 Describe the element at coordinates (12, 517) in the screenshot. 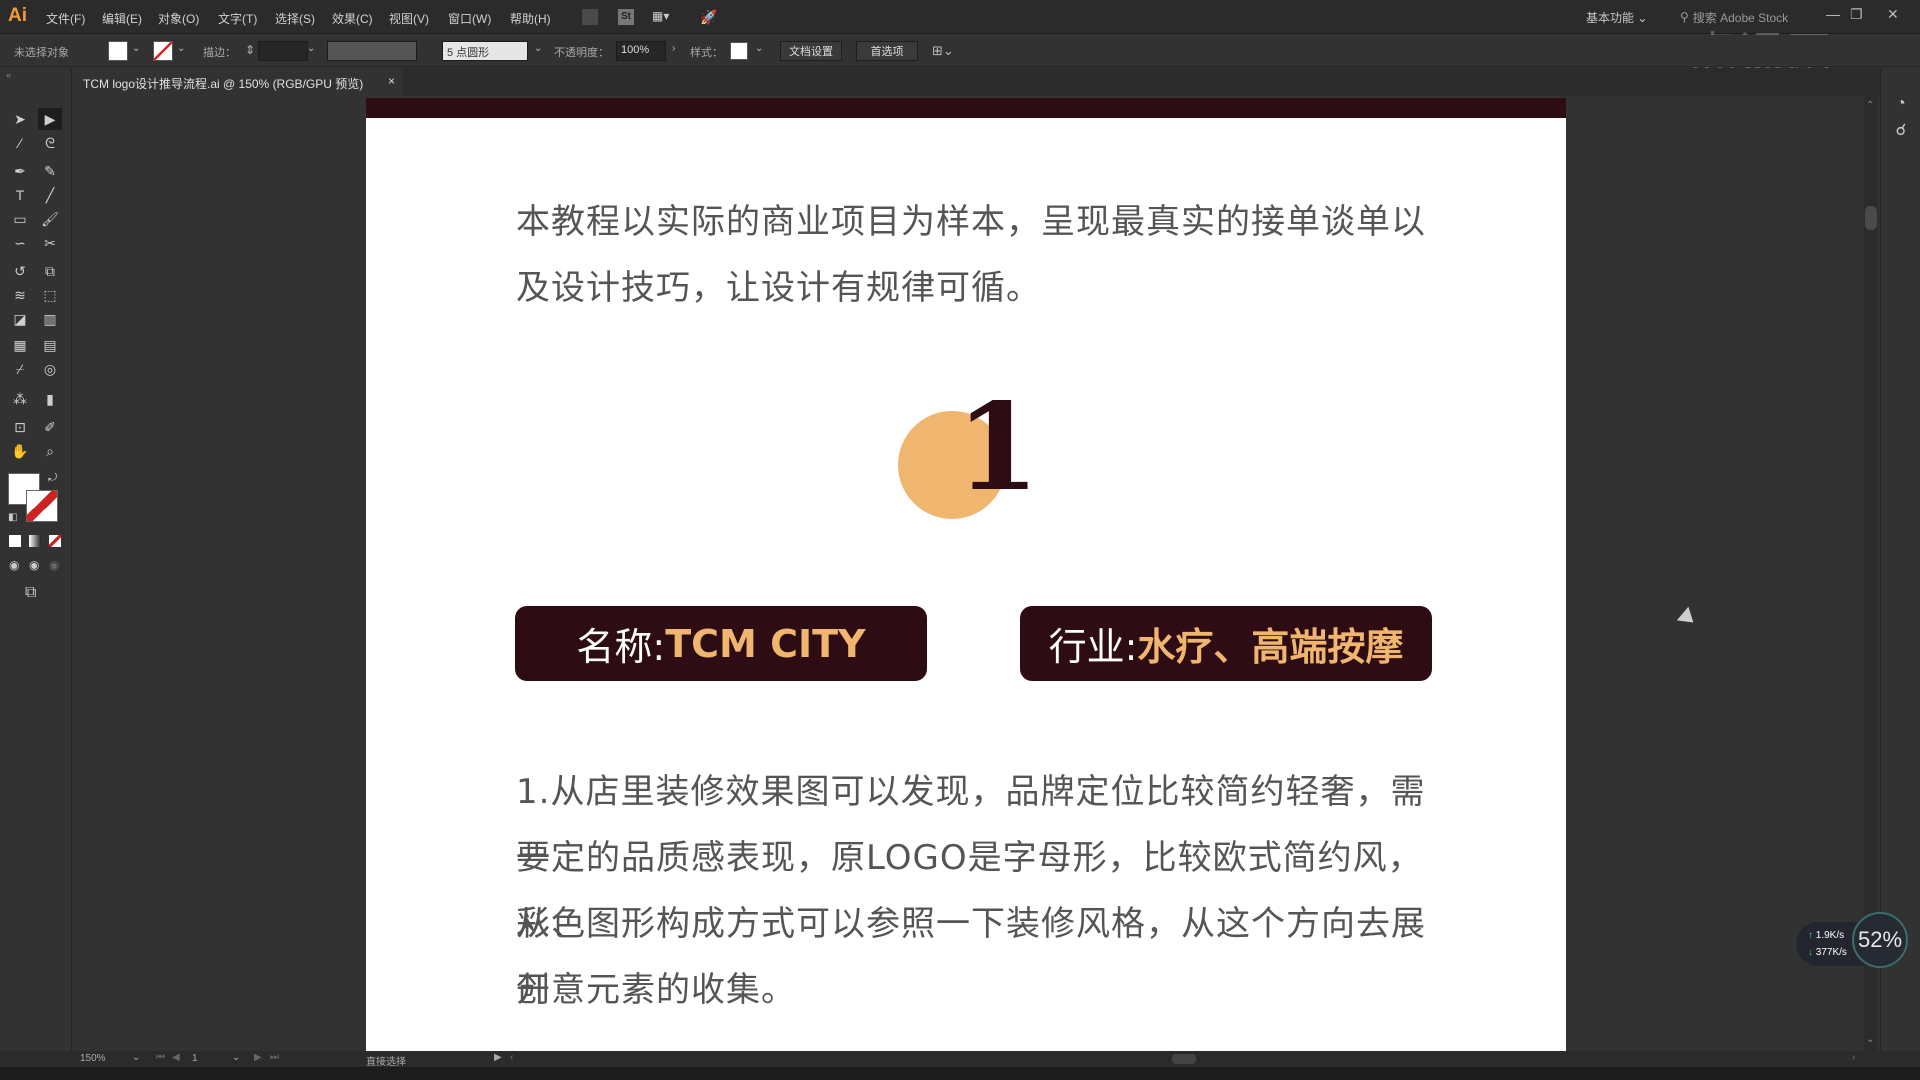

I see `default-colors-icon: ◧` at that location.